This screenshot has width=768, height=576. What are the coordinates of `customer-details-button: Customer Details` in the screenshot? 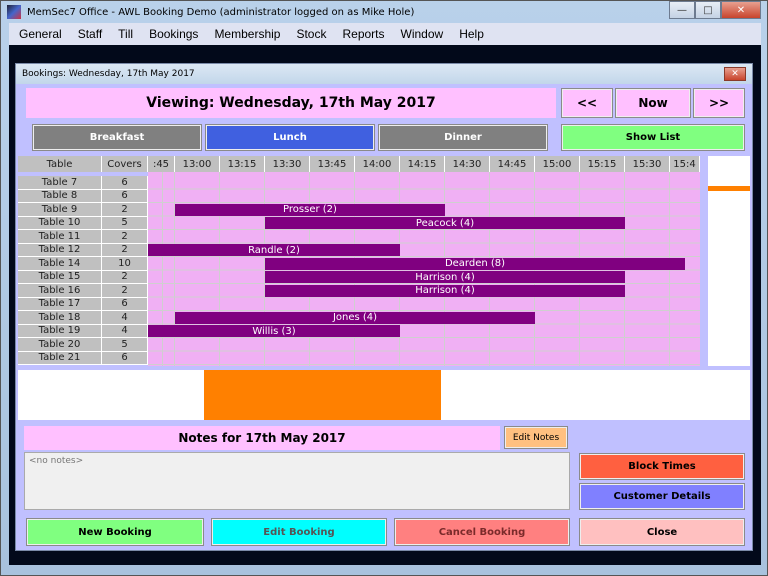 It's located at (662, 496).